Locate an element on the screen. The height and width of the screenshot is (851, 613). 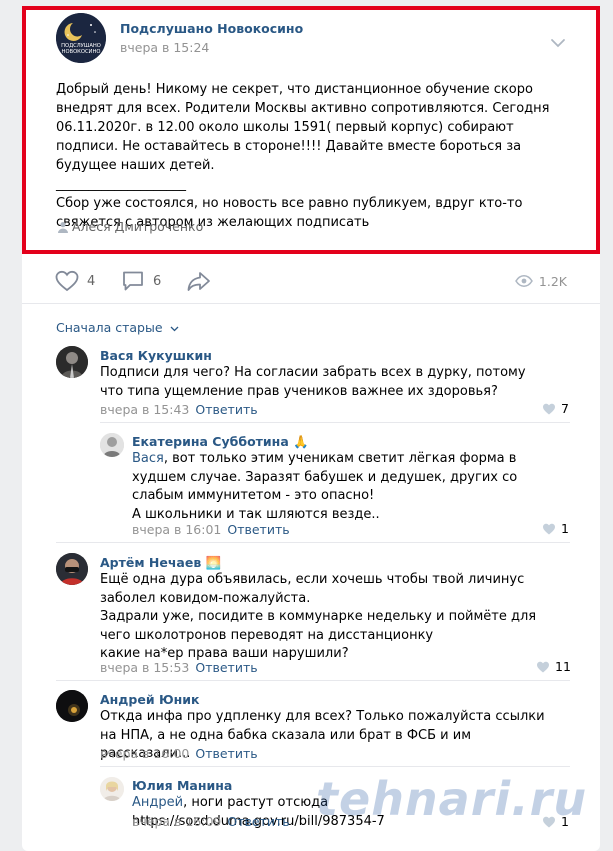
comment-author: Юлия Манина is located at coordinates (182, 785).